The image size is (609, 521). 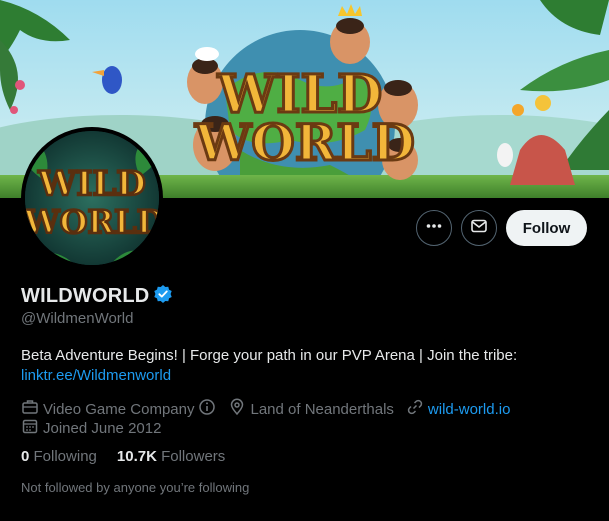 I want to click on profile-name-row: WILDWORLD, so click(x=97, y=296).